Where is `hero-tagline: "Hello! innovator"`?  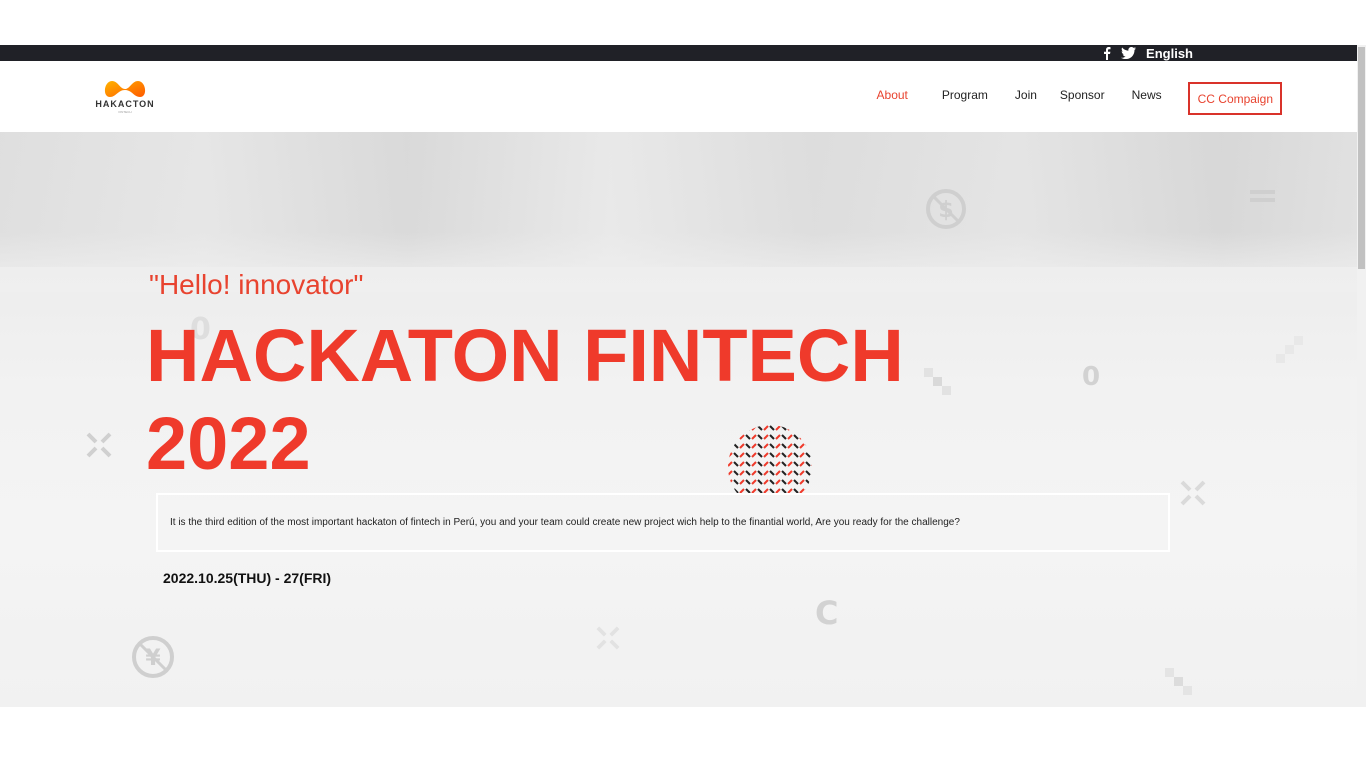 hero-tagline: "Hello! innovator" is located at coordinates (256, 284).